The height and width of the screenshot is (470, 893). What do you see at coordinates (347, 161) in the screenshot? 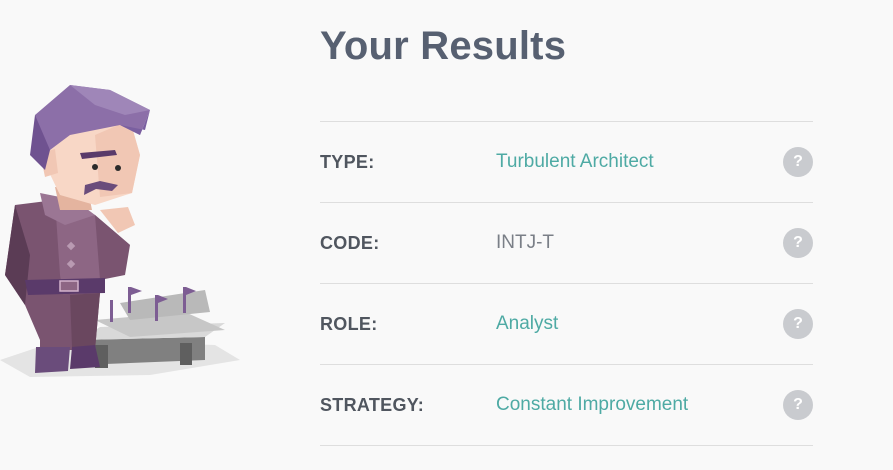
I see `result-label: TYPE:` at bounding box center [347, 161].